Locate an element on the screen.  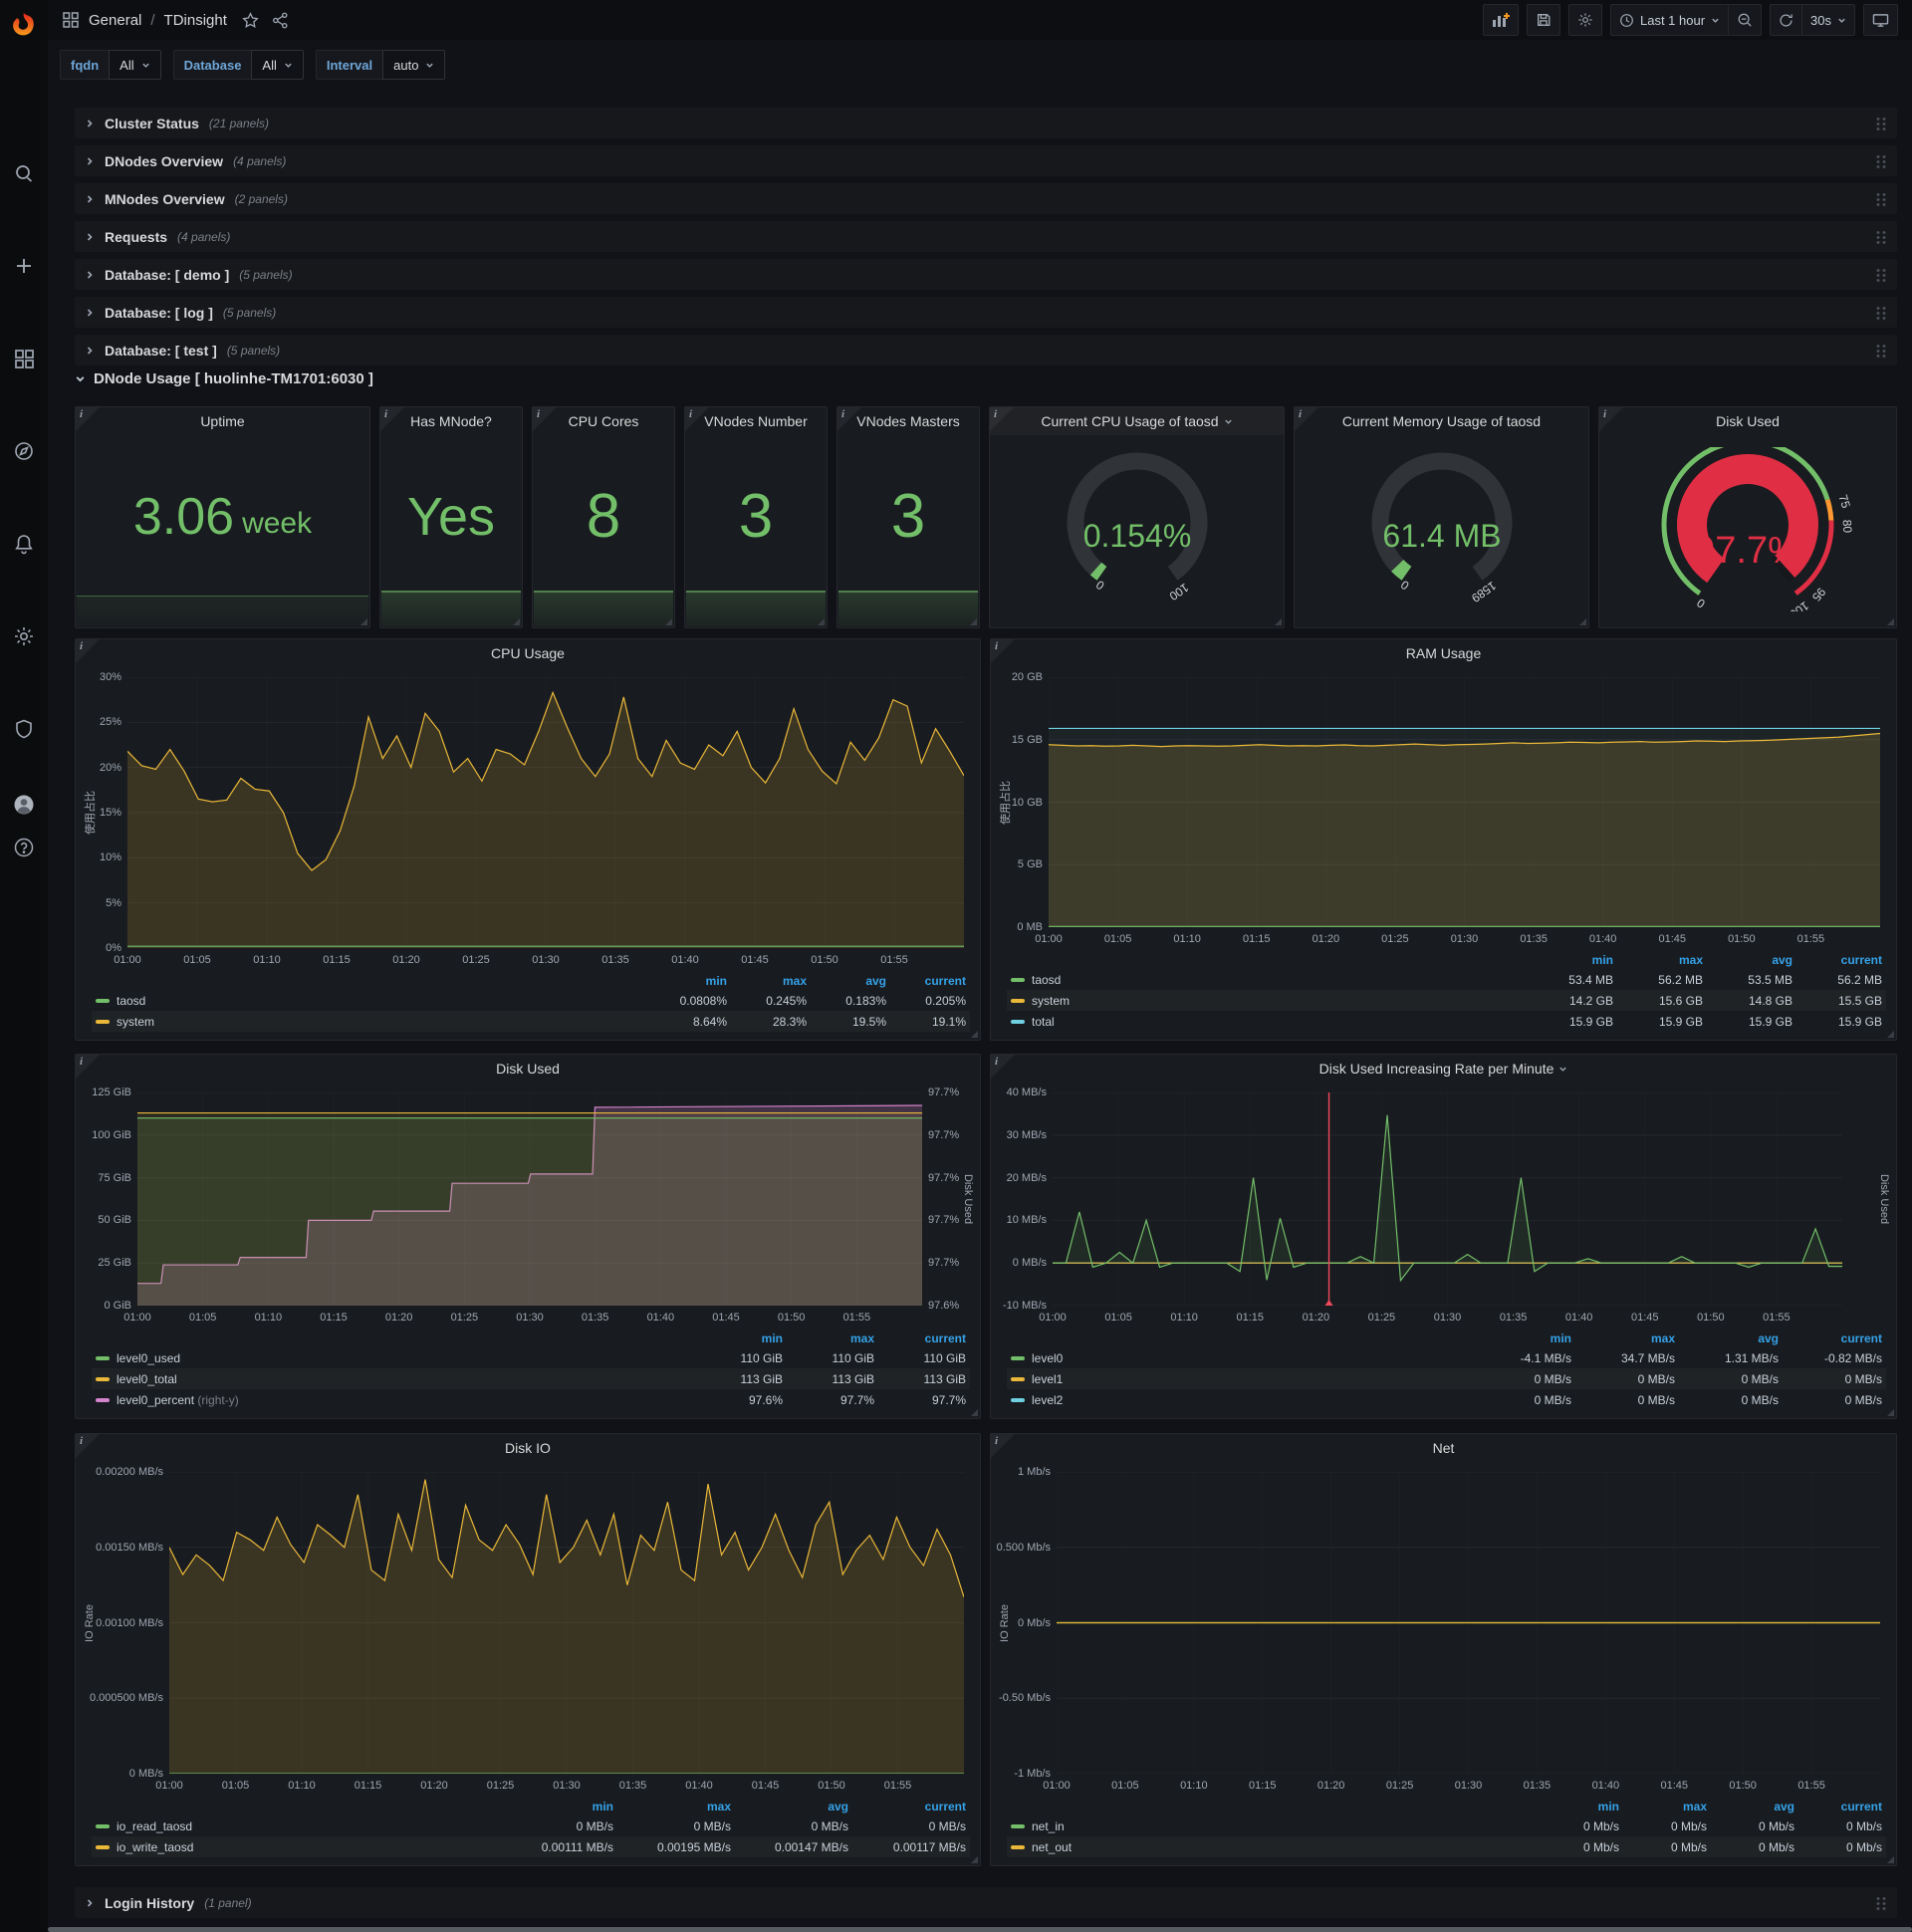
row-dnode-usage: DNode Usage [ huolinhe-TM1701:6030 ] is located at coordinates (224, 379).